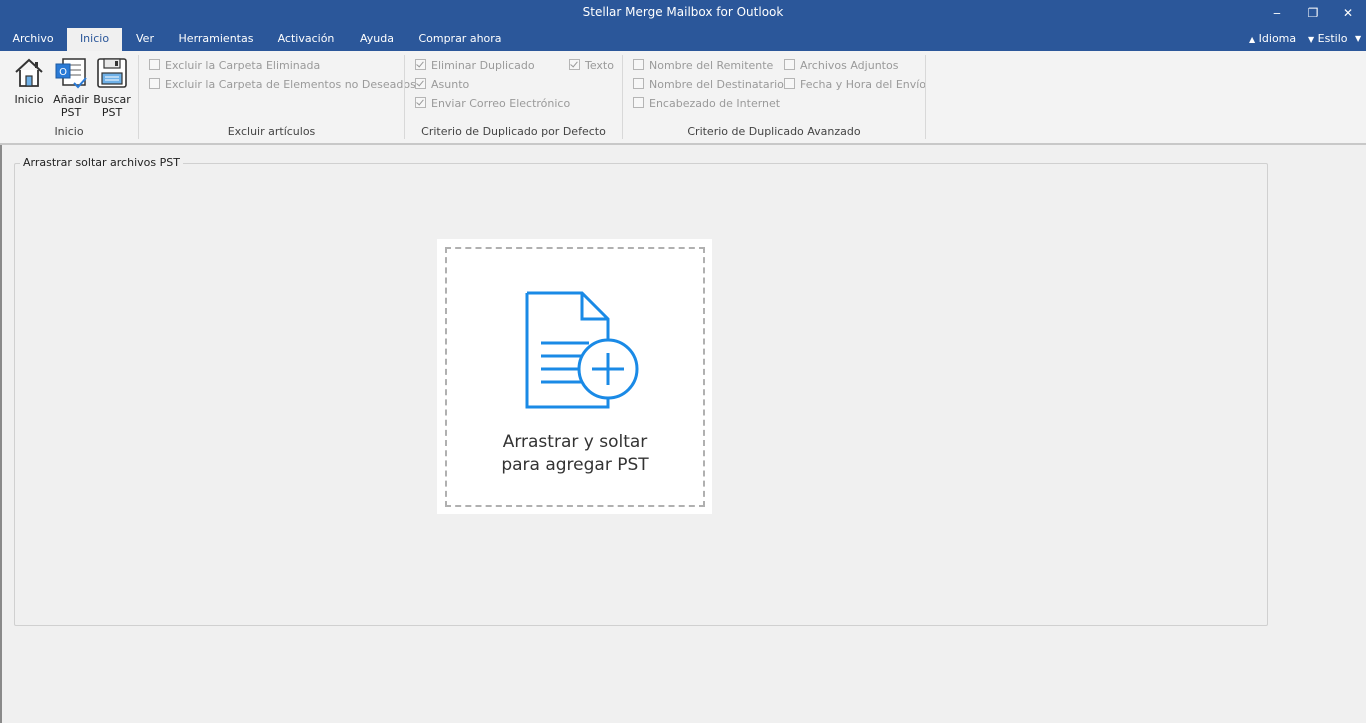 This screenshot has height=723, width=1366. Describe the element at coordinates (112, 73) in the screenshot. I see `floppy-icon` at that location.